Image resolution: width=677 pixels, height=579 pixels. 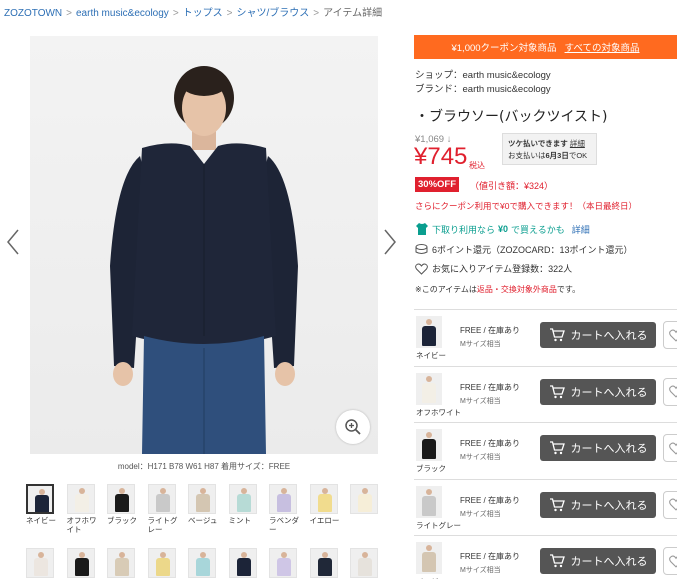 I want to click on point-info: 6ポイント還元（ZOZOCARD：13ポイント還元）, so click(x=524, y=249).